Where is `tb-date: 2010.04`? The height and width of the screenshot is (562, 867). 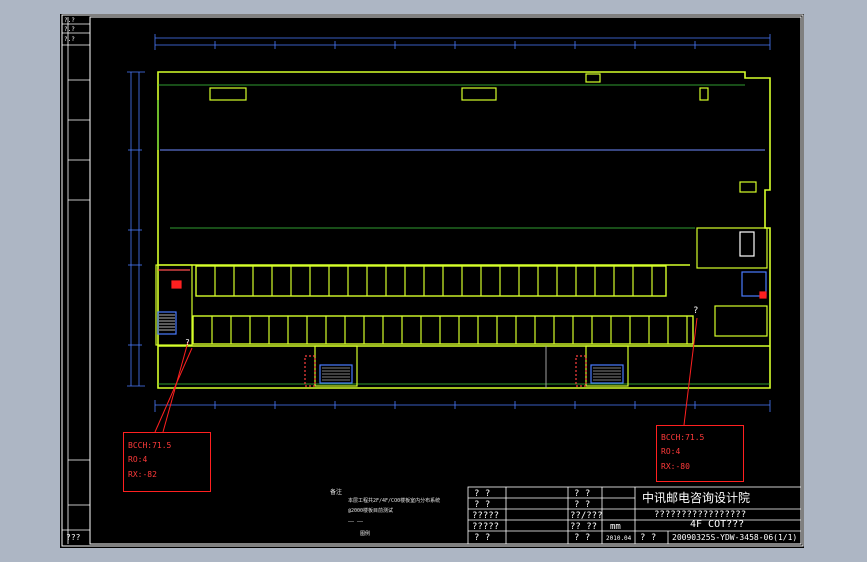
tb-date: 2010.04 is located at coordinates (619, 538).